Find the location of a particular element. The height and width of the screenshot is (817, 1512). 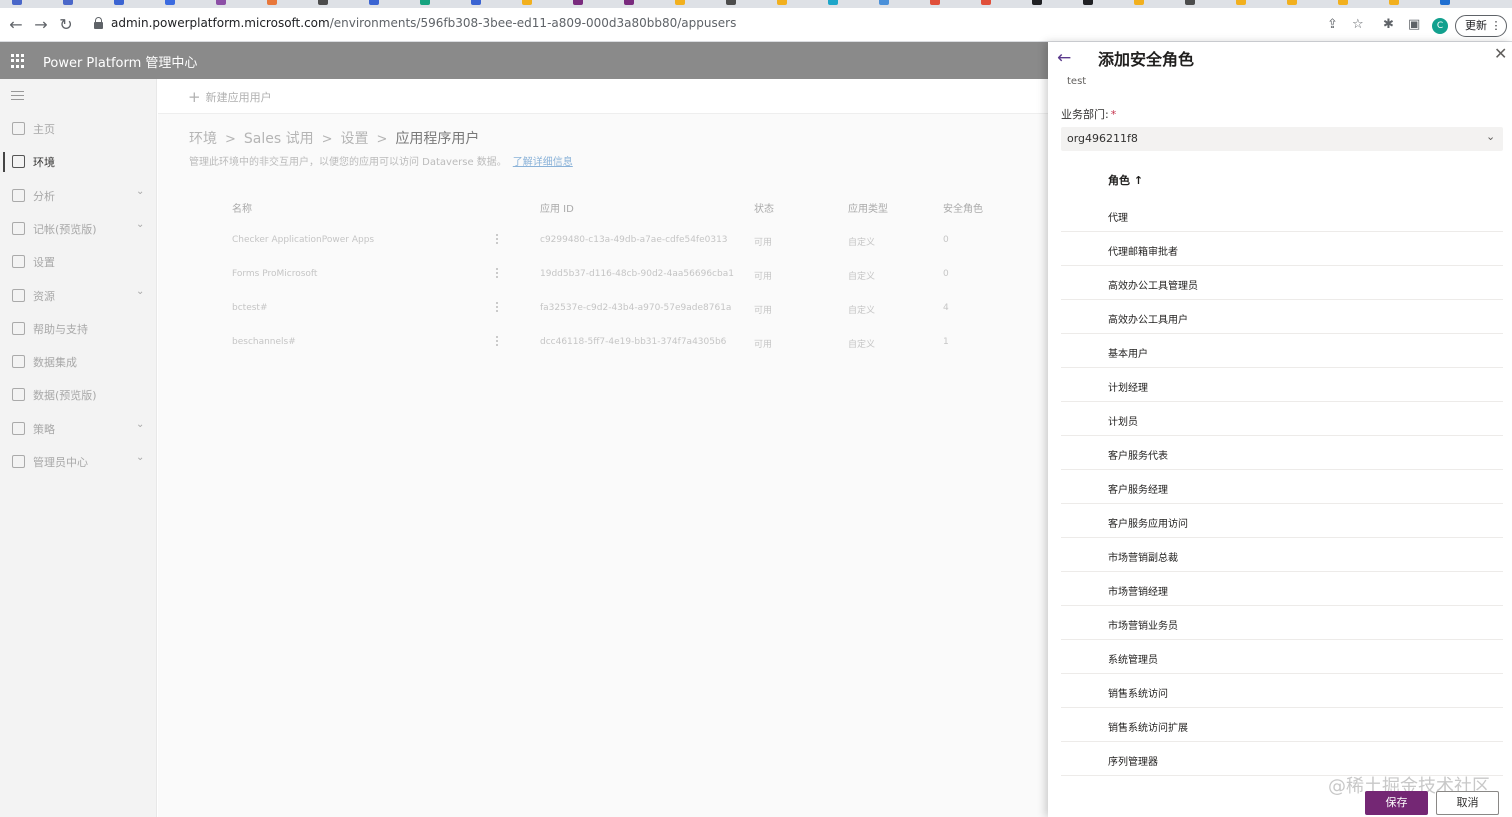

sidebar-item-label: 分析 is located at coordinates (44, 196).